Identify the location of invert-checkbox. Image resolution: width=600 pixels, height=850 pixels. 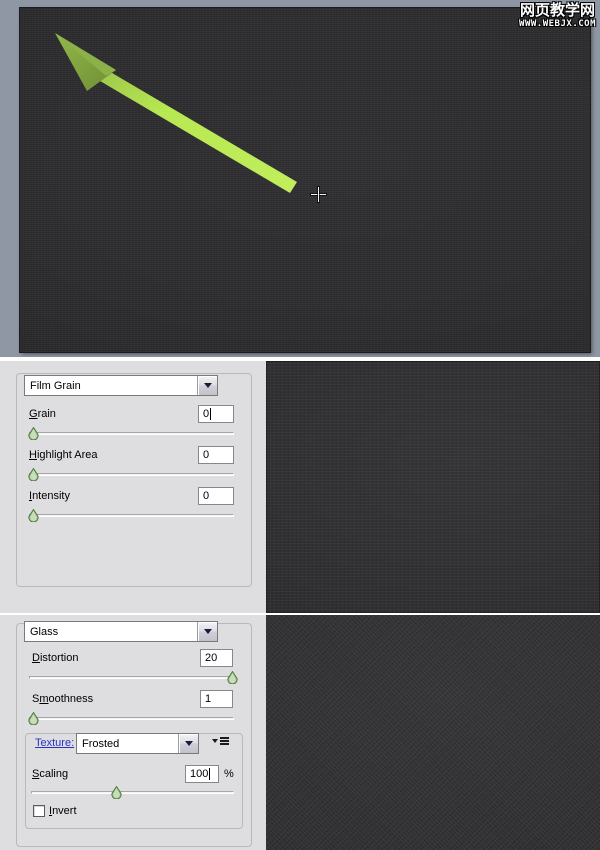
(39, 811).